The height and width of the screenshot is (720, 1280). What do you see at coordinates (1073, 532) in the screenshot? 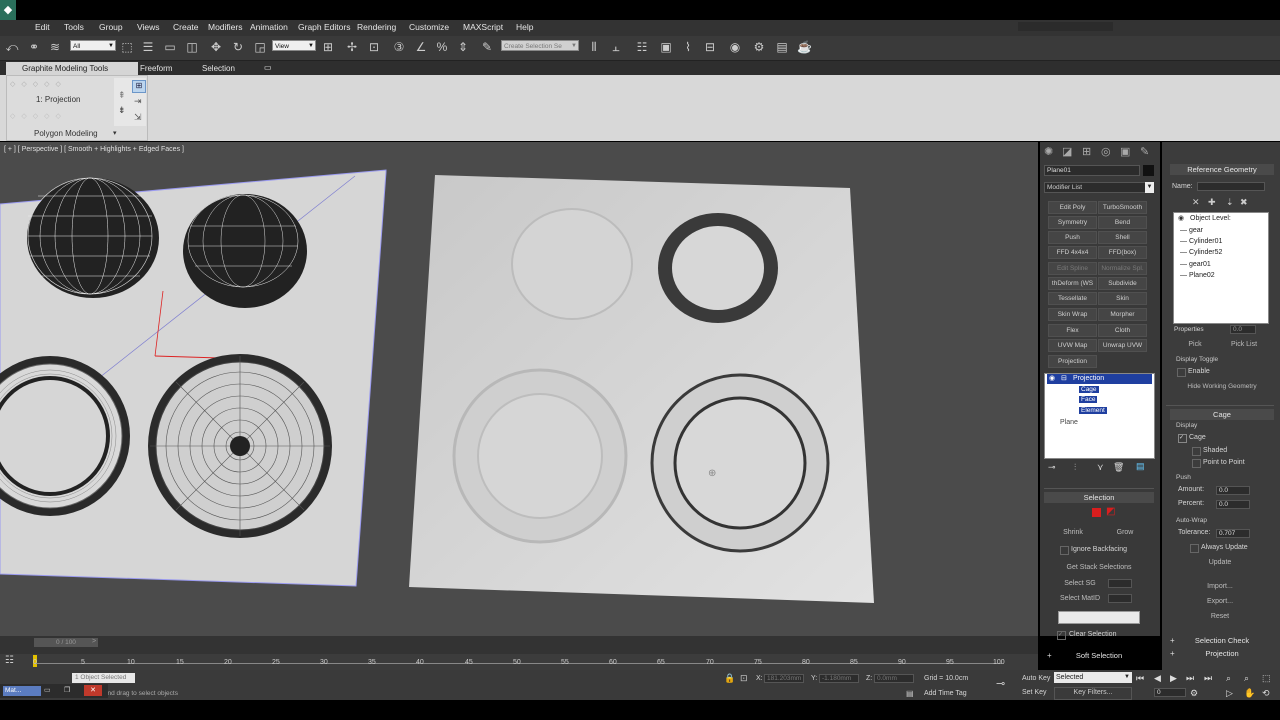
I see `shrink-button: Shrink` at bounding box center [1073, 532].